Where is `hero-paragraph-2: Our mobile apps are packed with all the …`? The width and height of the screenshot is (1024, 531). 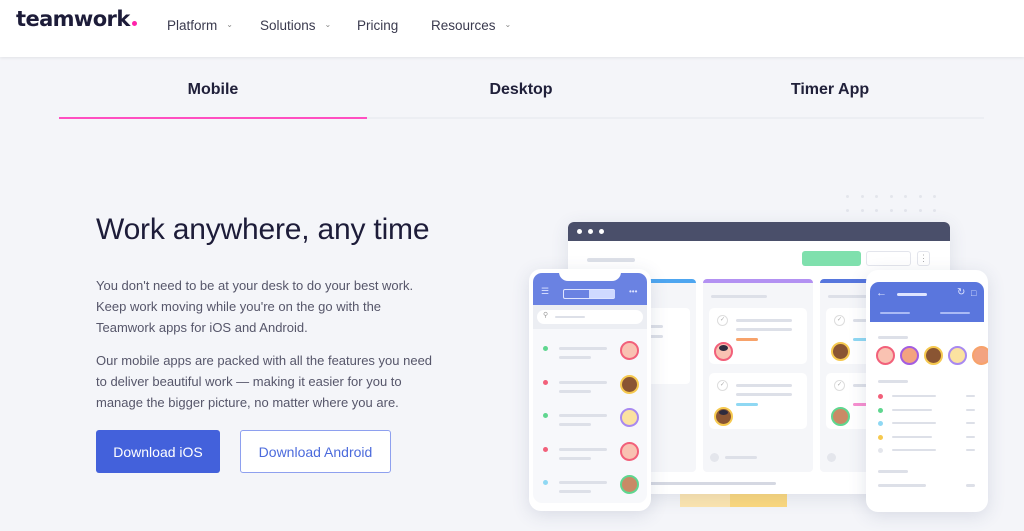
hero-paragraph-2: Our mobile apps are packed with all the … is located at coordinates (264, 381).